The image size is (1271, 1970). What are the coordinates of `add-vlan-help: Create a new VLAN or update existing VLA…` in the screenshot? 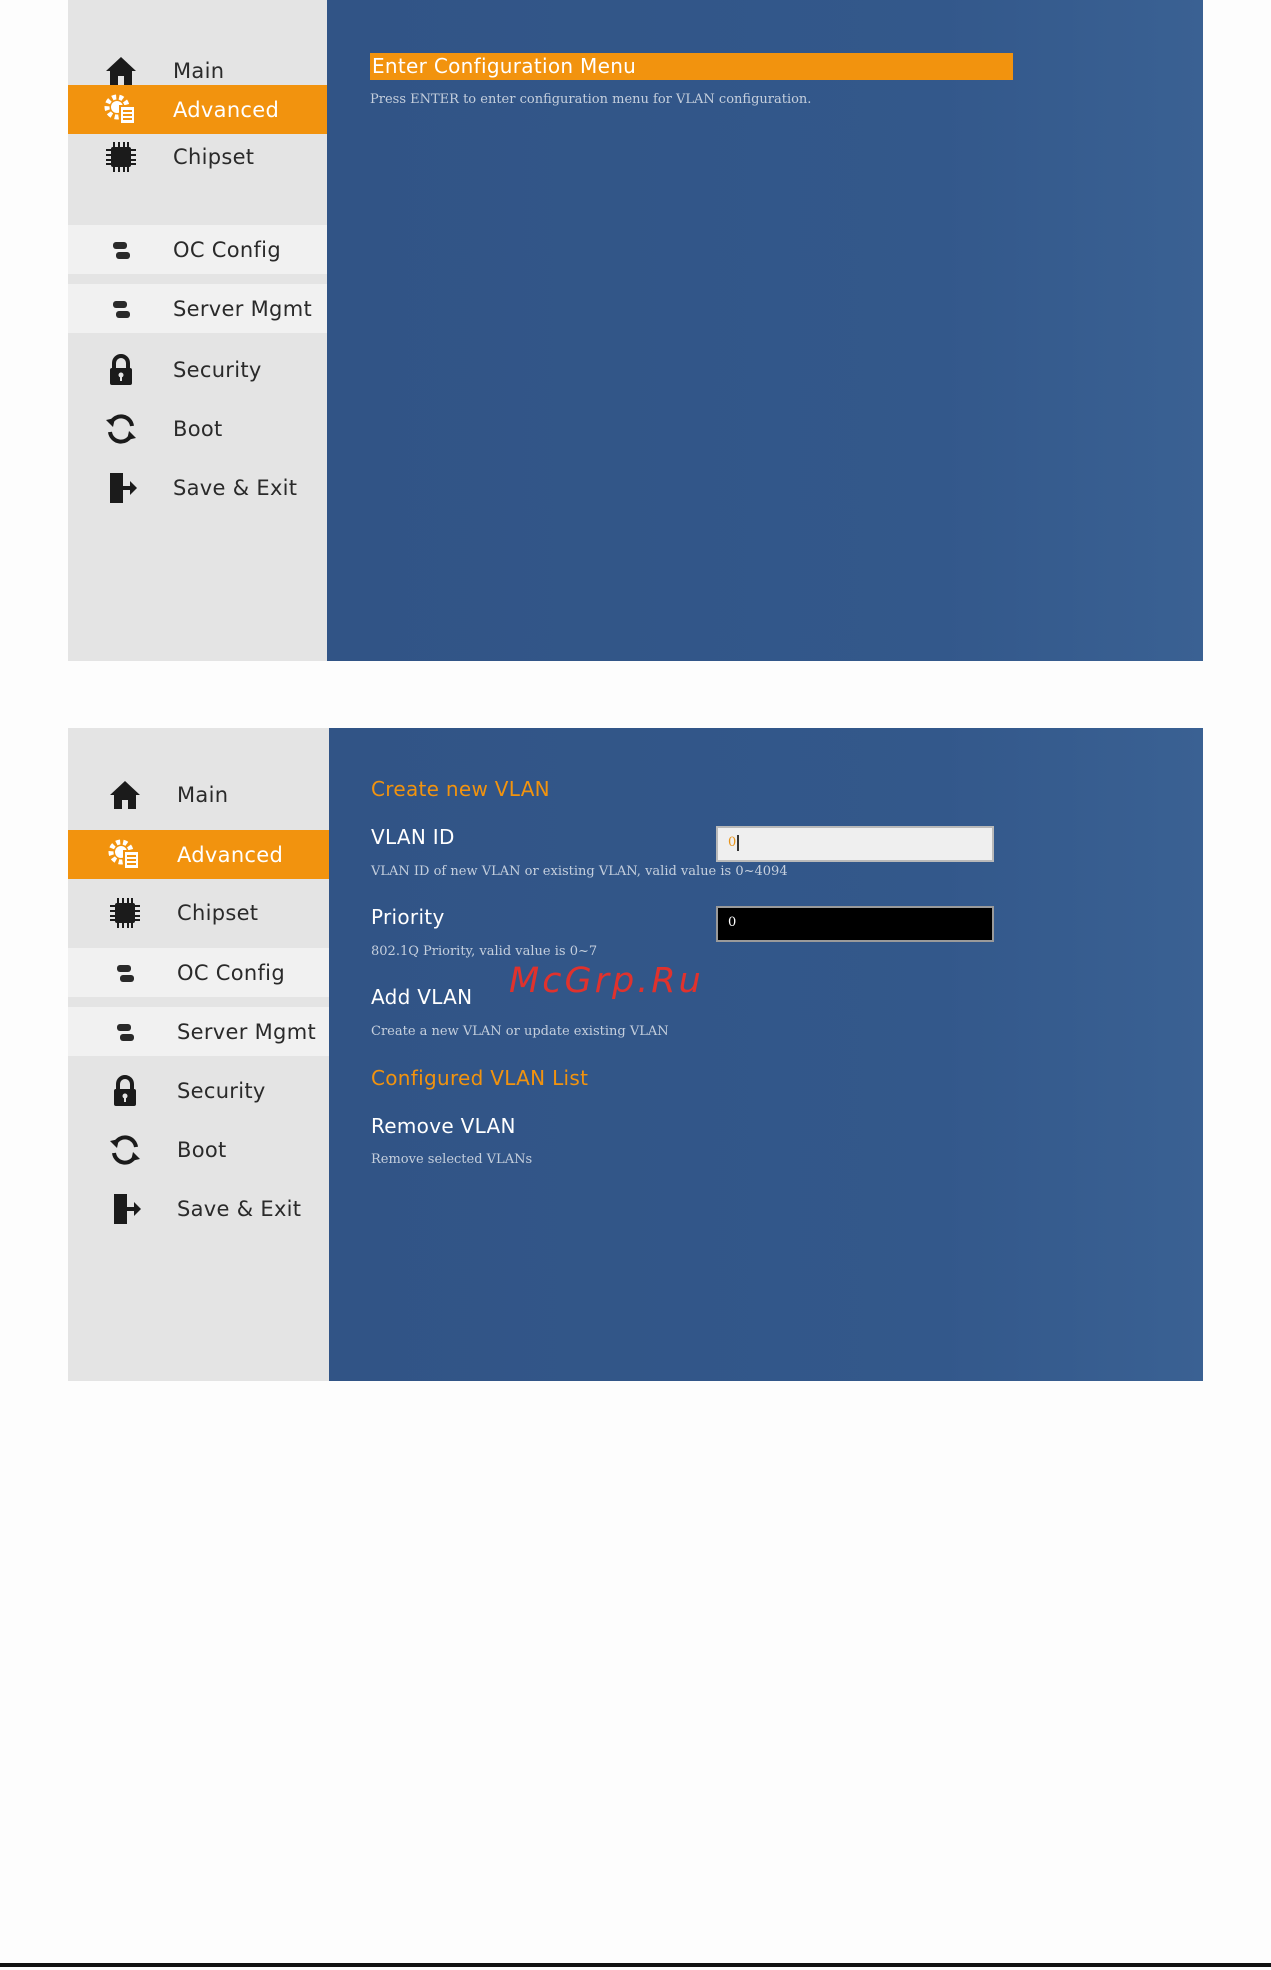 It's located at (520, 1031).